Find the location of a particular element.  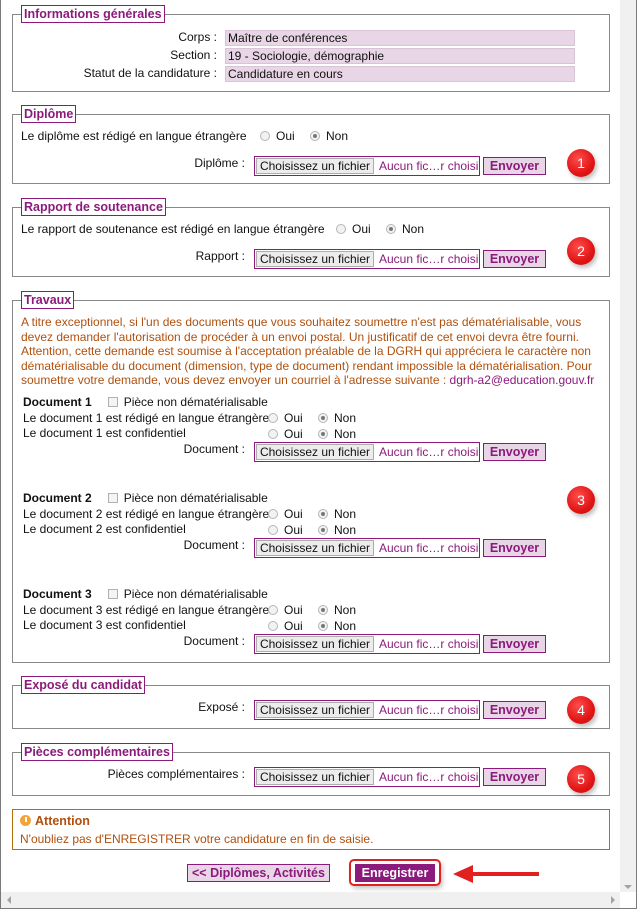

document-1-file-input: Choisissez un fichier Aucun fic…r choisi is located at coordinates (367, 452).